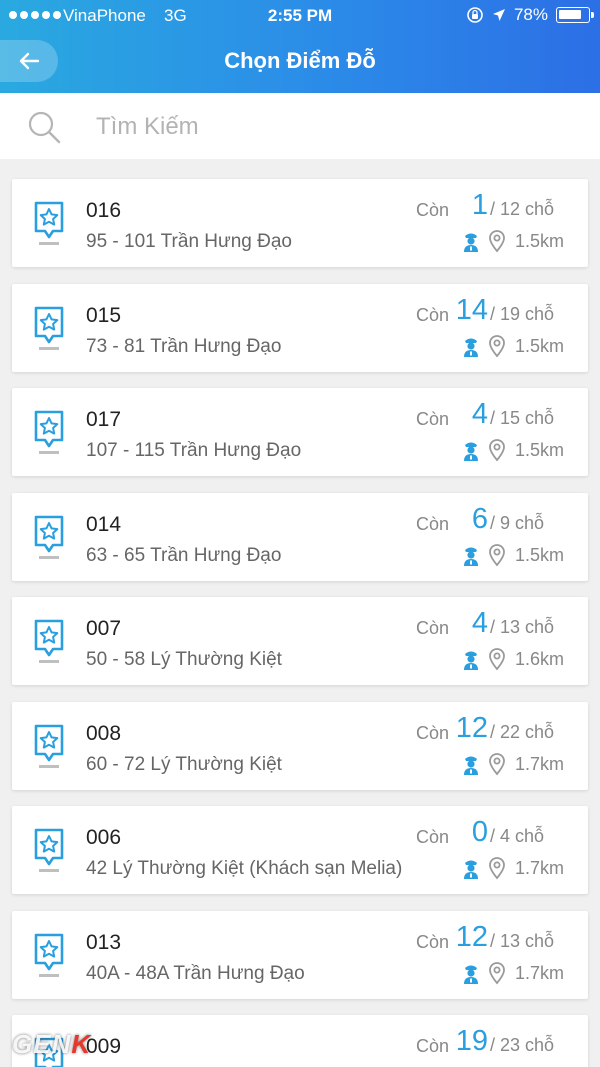  I want to click on spot-code: 007, so click(104, 628).